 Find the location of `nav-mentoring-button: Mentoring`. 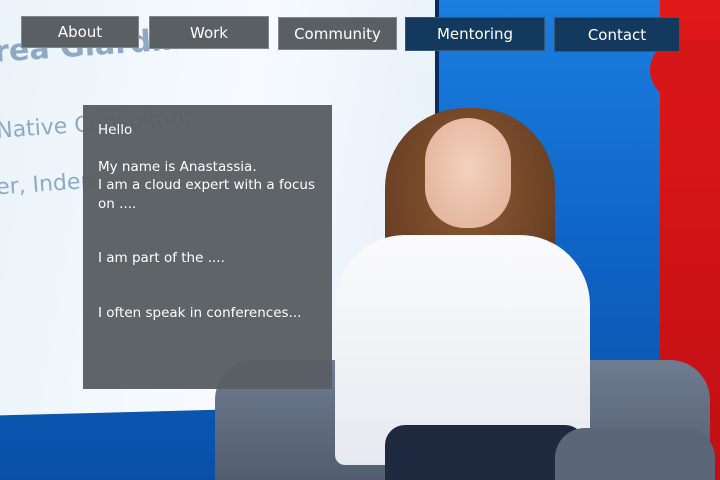

nav-mentoring-button: Mentoring is located at coordinates (475, 34).